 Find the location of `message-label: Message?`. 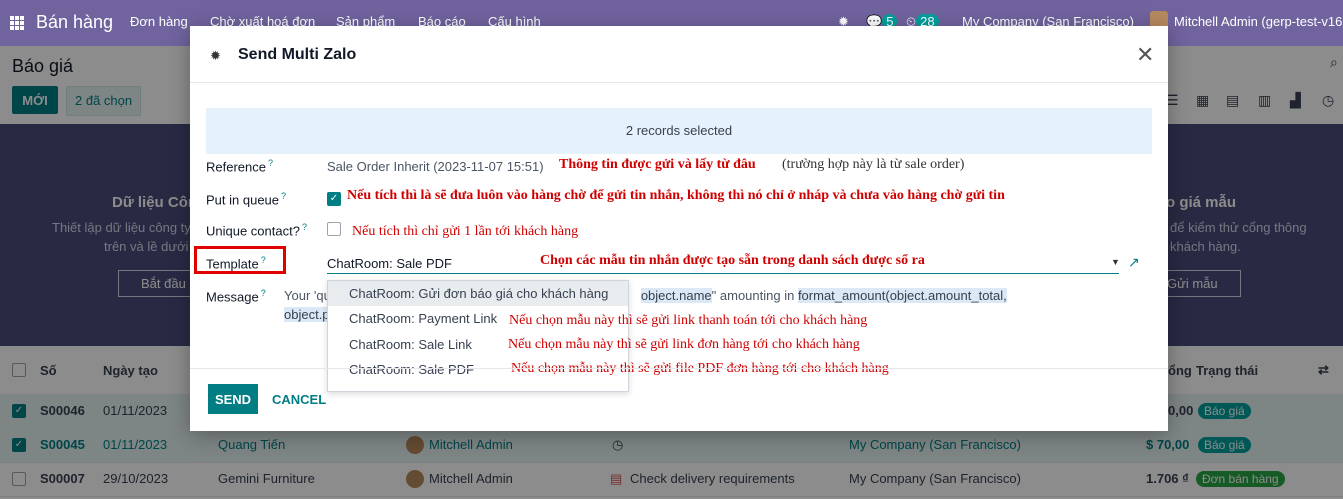

message-label: Message? is located at coordinates (236, 296).